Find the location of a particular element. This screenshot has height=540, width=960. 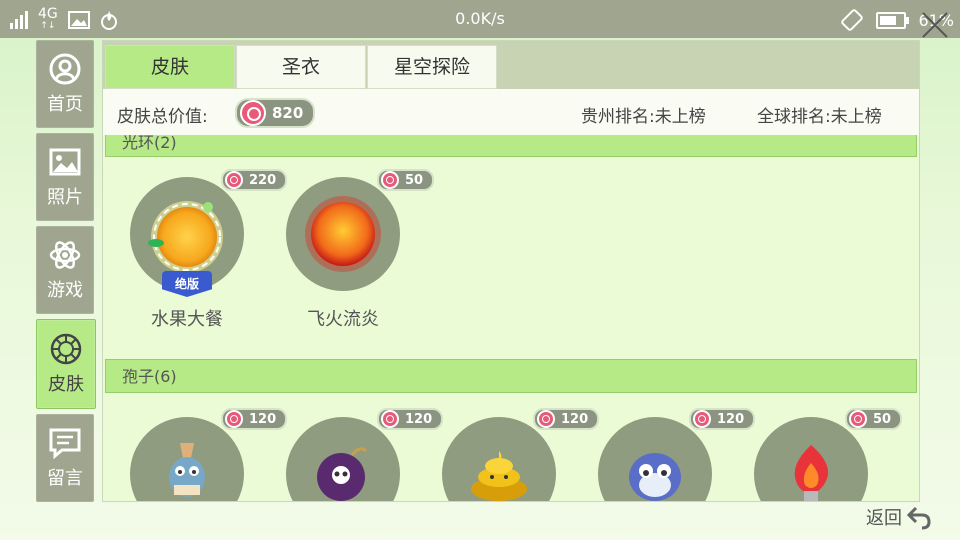

close-icon is located at coordinates (935, 25).